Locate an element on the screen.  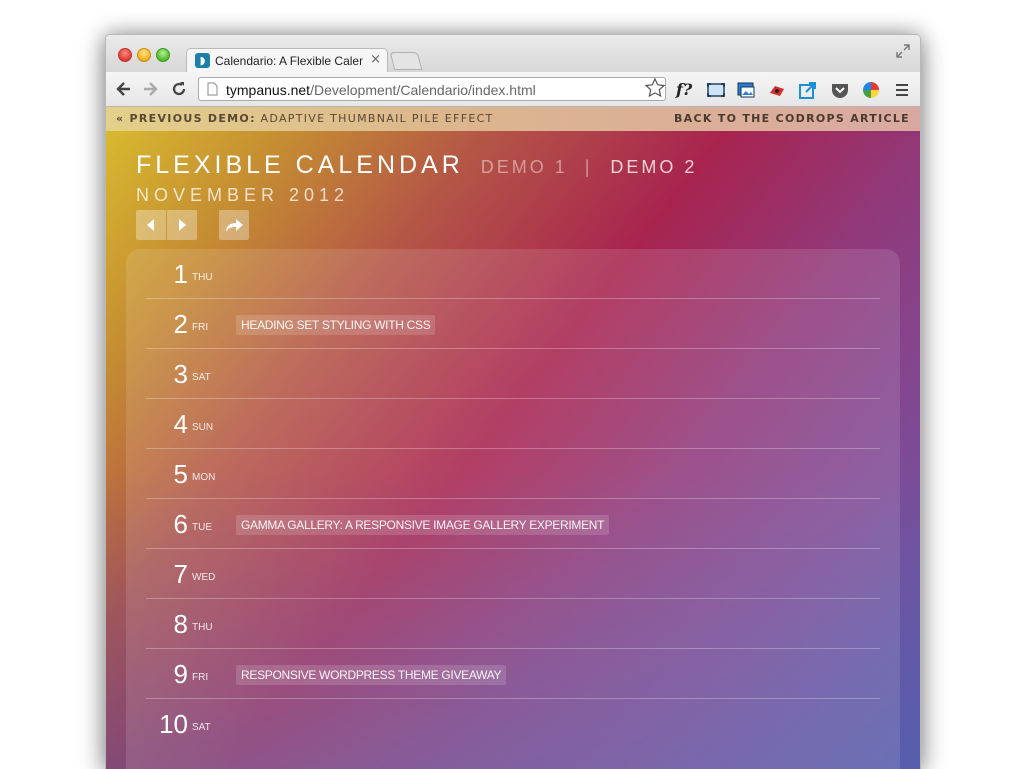
day-number: 5 is located at coordinates (180, 474).